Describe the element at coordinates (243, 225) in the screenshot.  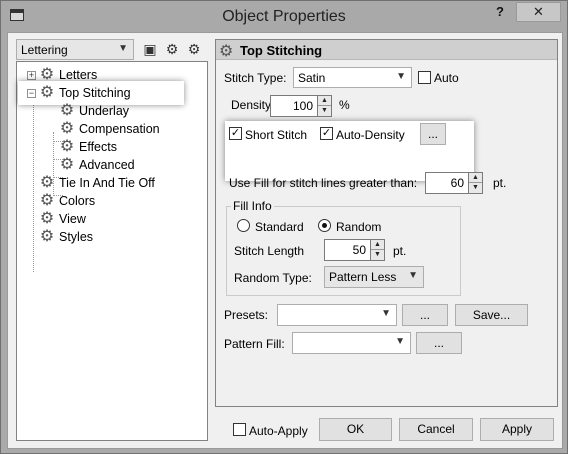
I see `standard-radio` at that location.